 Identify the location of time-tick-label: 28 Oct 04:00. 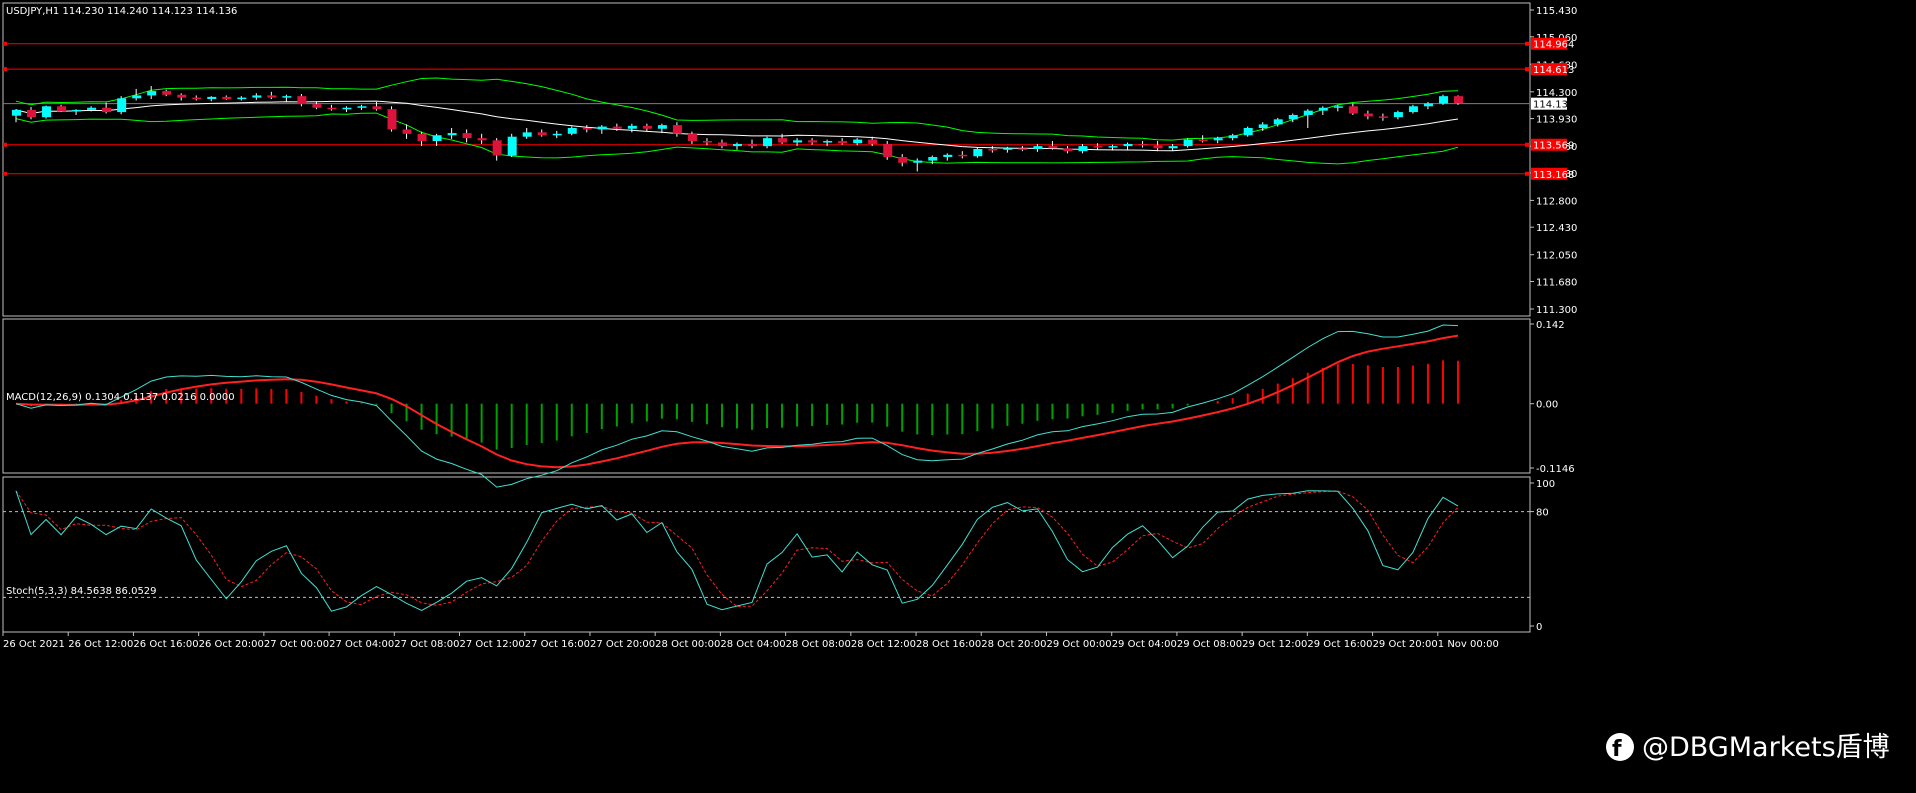
(752, 644).